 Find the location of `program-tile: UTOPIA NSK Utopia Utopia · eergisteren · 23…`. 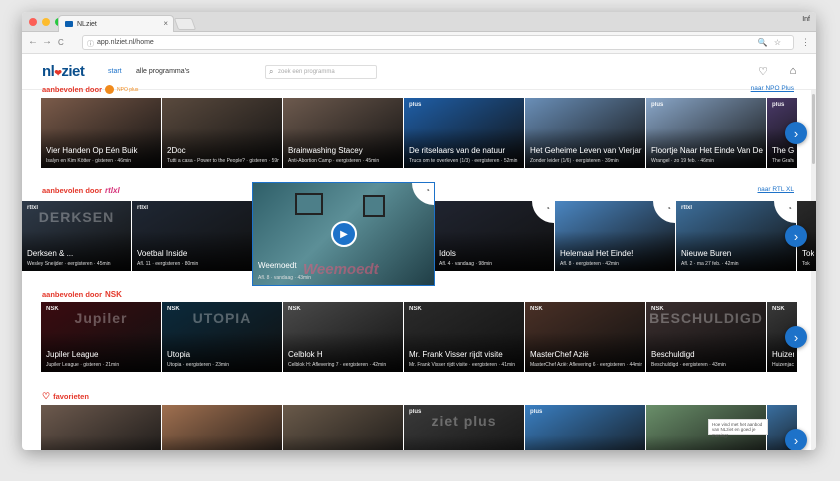

program-tile: UTOPIA NSK Utopia Utopia · eergisteren · 23… is located at coordinates (222, 337).